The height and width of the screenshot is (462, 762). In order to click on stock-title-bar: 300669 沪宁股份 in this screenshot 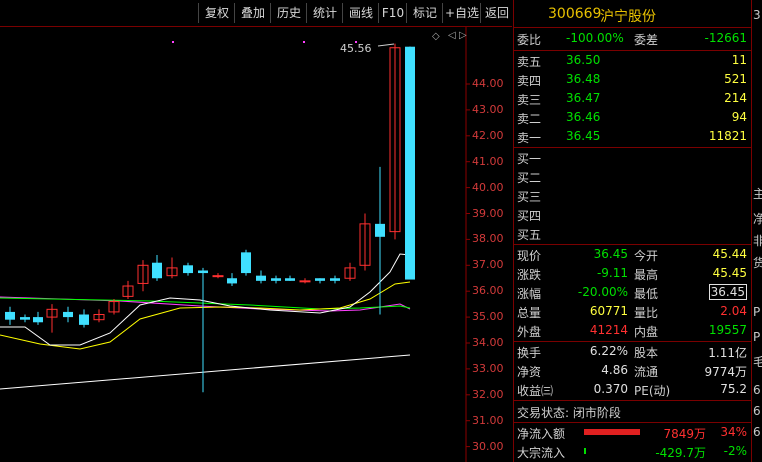, I will do `click(632, 14)`.